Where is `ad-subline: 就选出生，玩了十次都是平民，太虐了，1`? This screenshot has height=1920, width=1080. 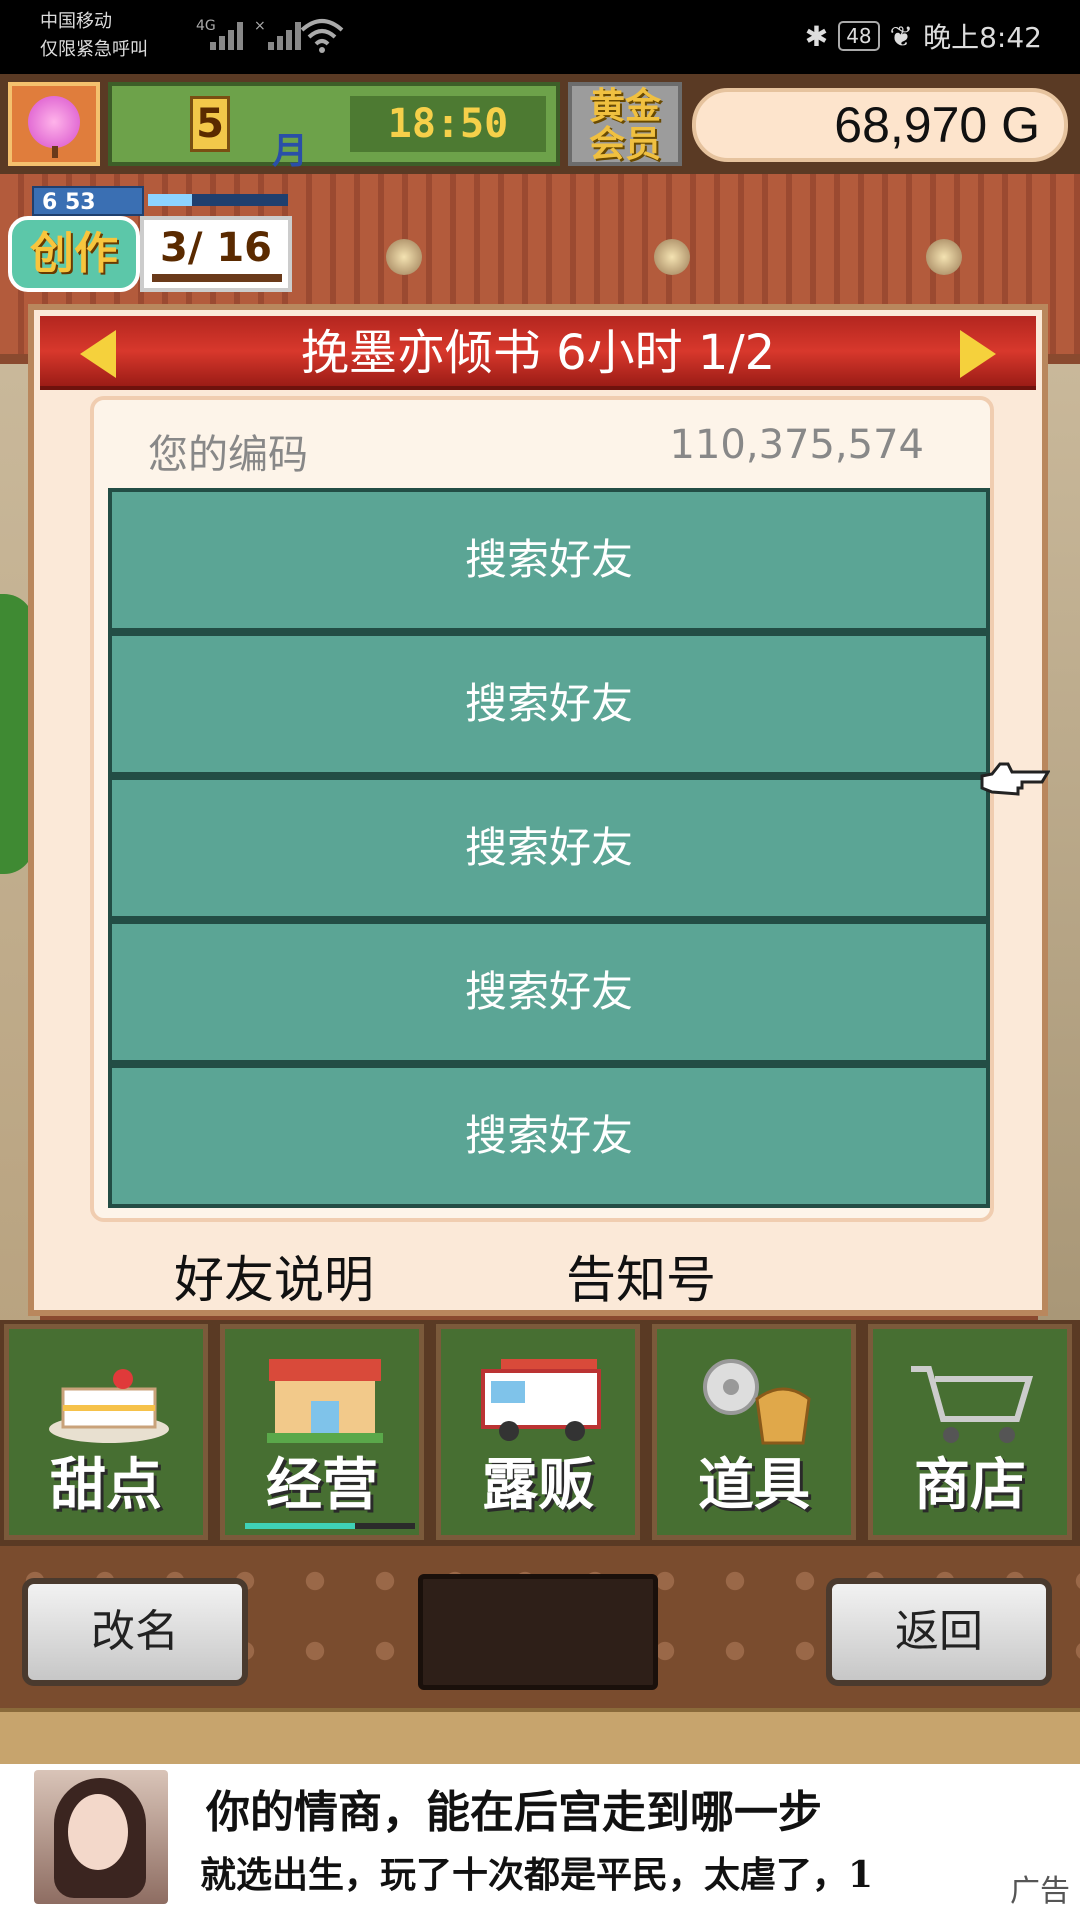
ad-subline: 就选出生，玩了十次都是平民，太虐了，1 is located at coordinates (537, 1875).